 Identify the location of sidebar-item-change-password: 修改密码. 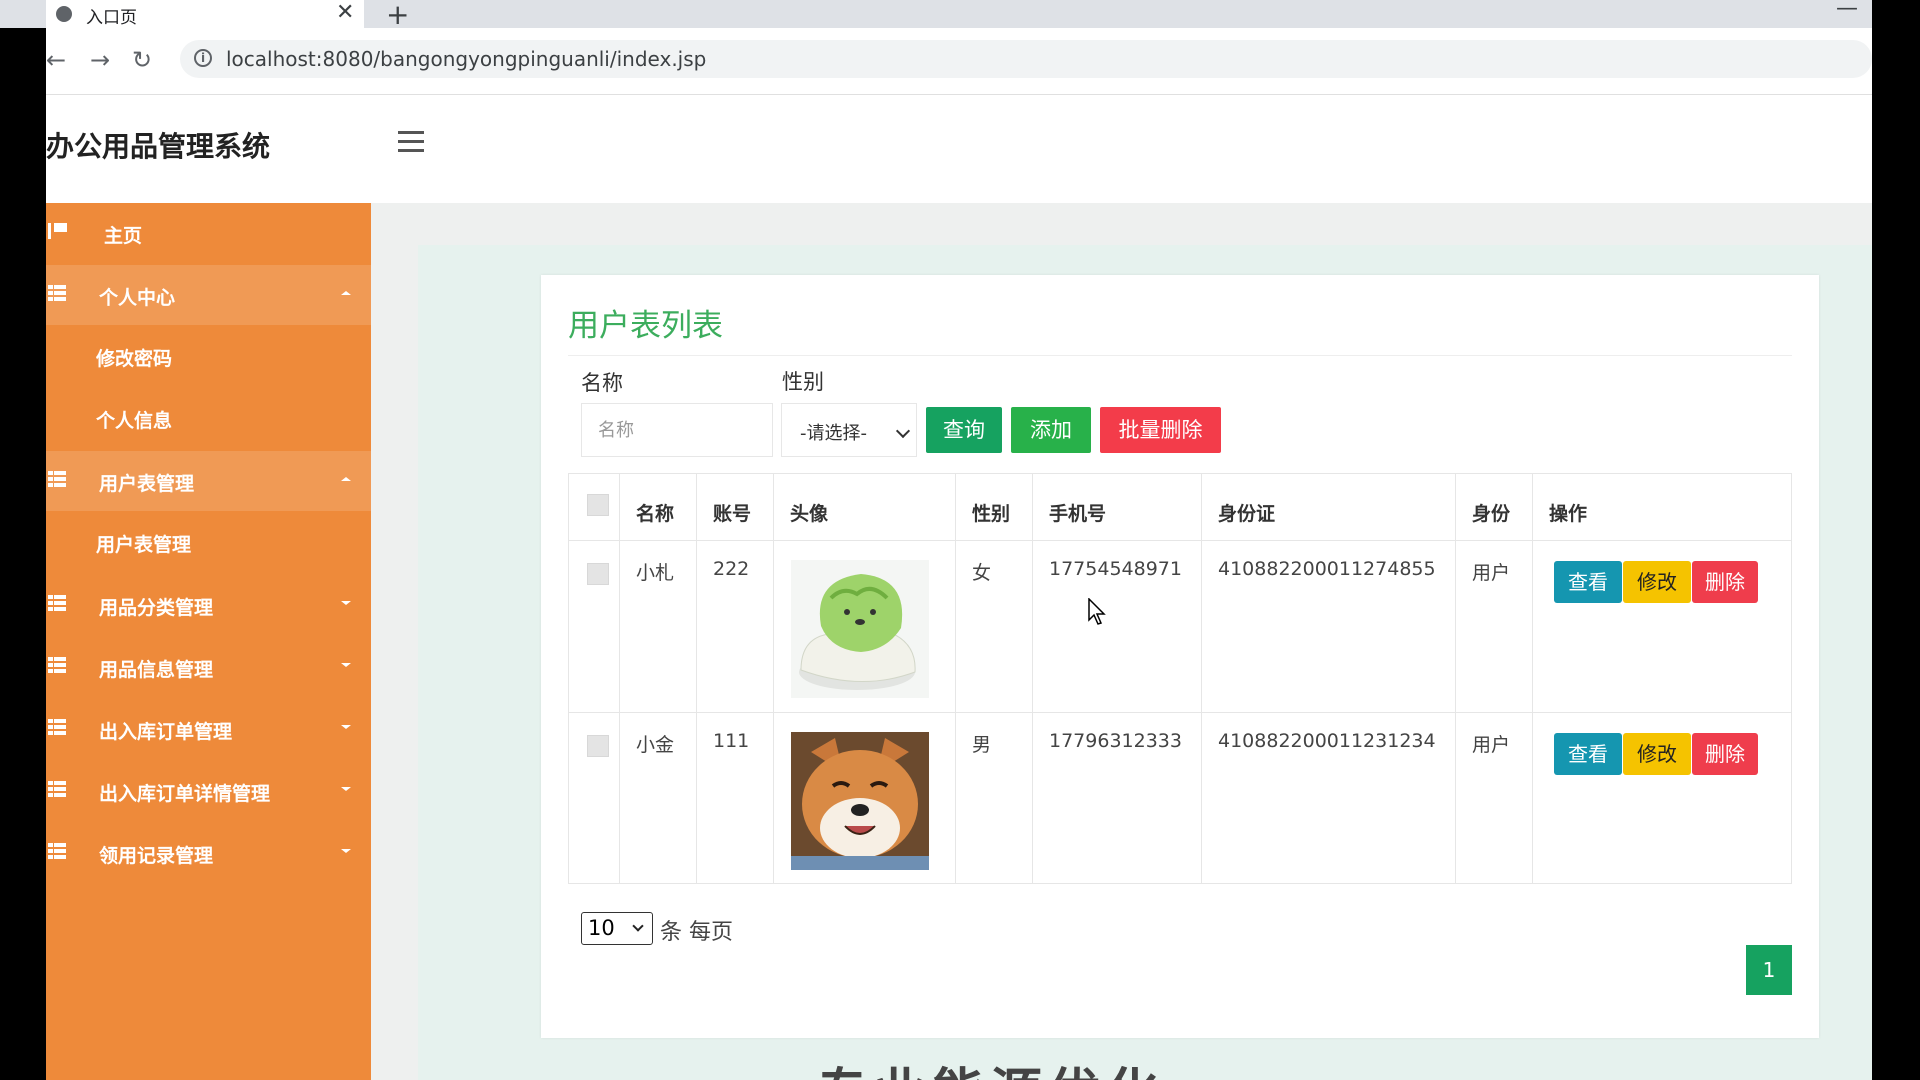
(208, 356).